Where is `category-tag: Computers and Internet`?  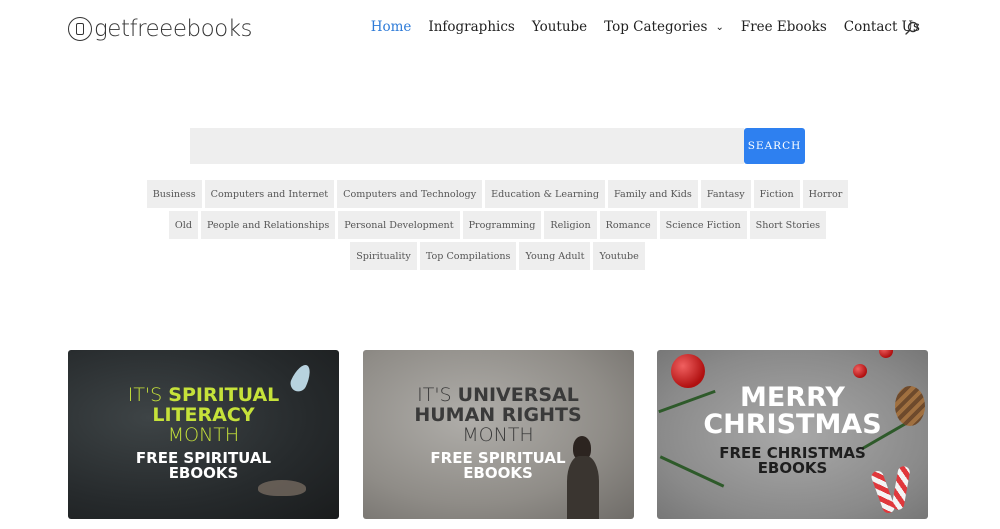
category-tag: Computers and Internet is located at coordinates (269, 194).